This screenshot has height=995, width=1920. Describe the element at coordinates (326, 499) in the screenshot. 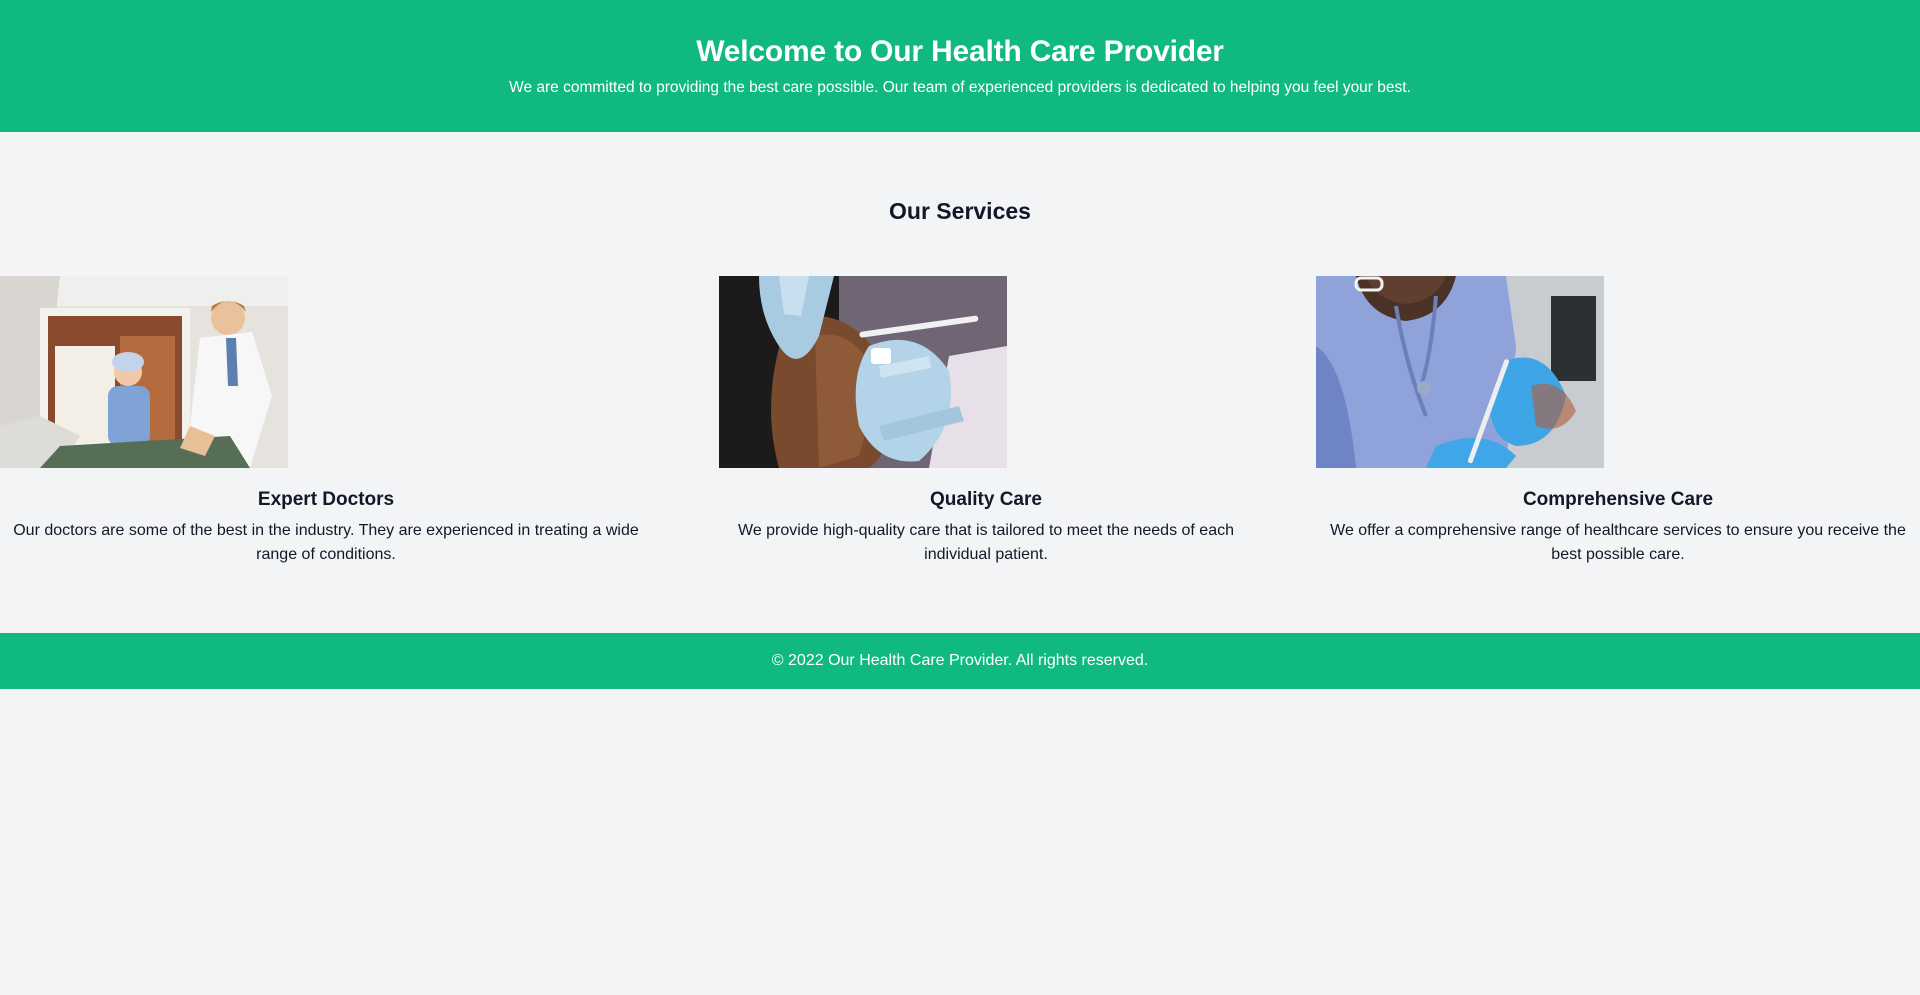

I see `service-title: Expert Doctors` at that location.